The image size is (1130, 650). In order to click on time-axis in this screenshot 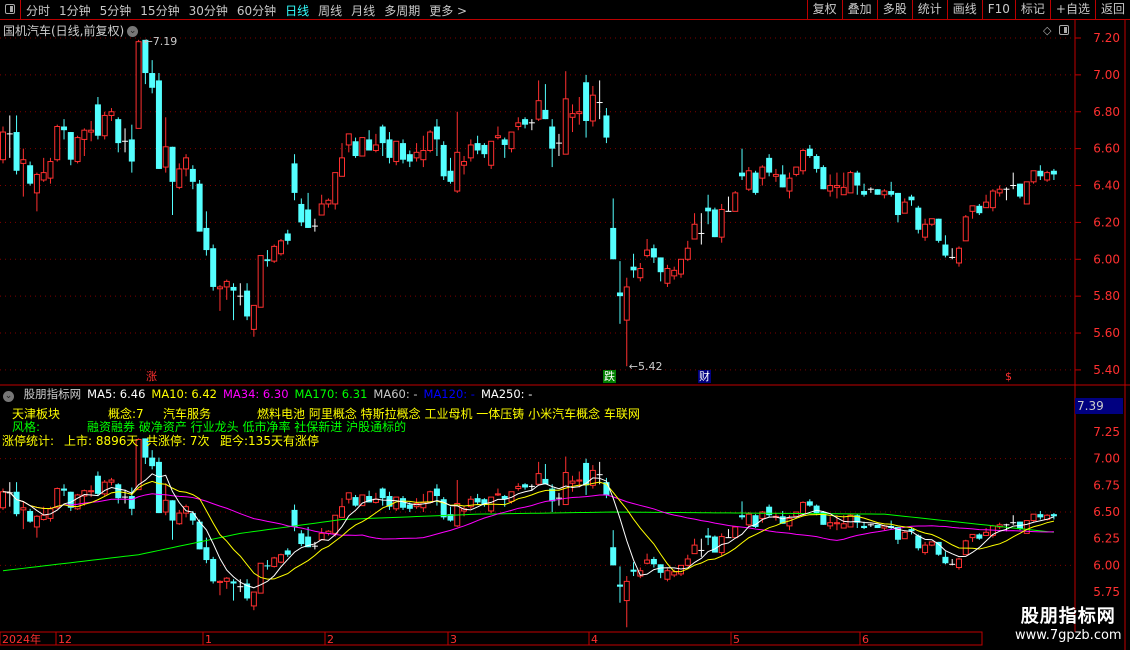, I will do `click(491, 638)`.